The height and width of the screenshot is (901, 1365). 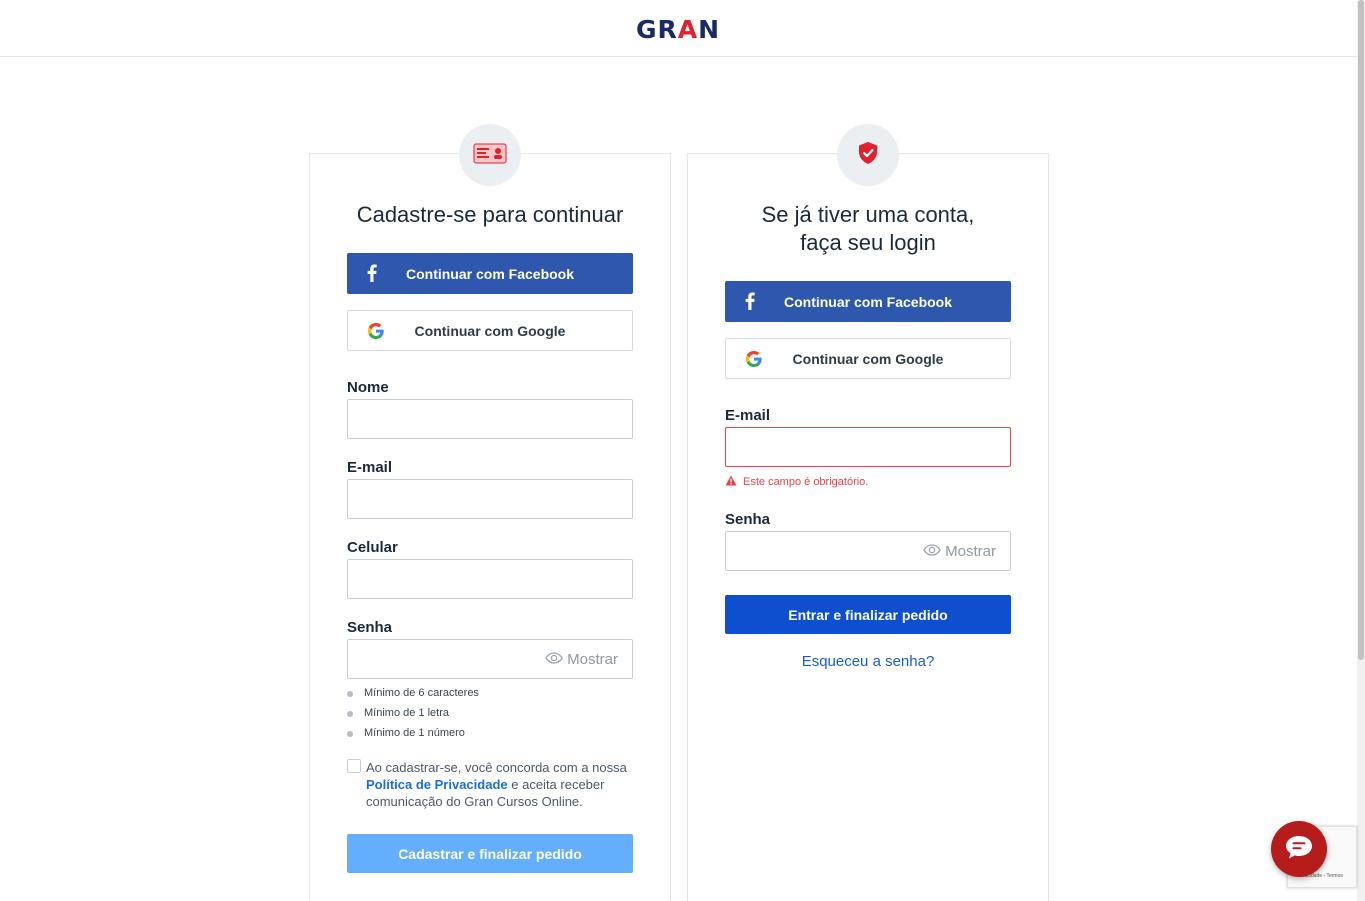 I want to click on login-google-button: Continuar com Google, so click(x=868, y=358).